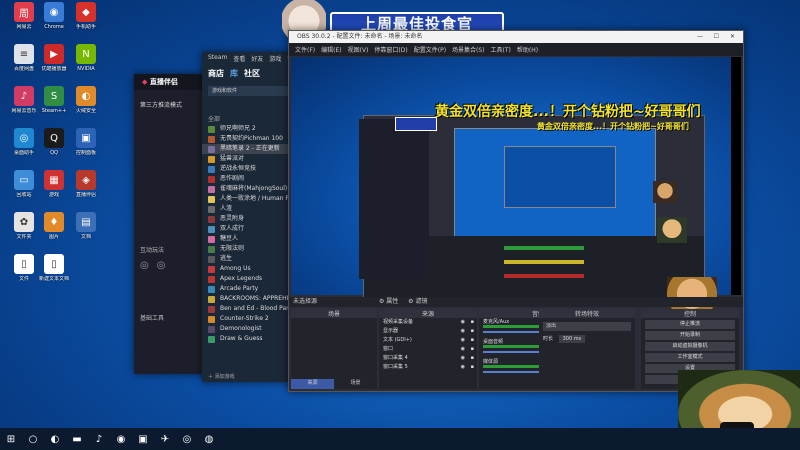 This screenshot has width=800, height=450. Describe the element at coordinates (690, 346) in the screenshot. I see `obs-control-button: 启动虚拟摄像机` at that location.